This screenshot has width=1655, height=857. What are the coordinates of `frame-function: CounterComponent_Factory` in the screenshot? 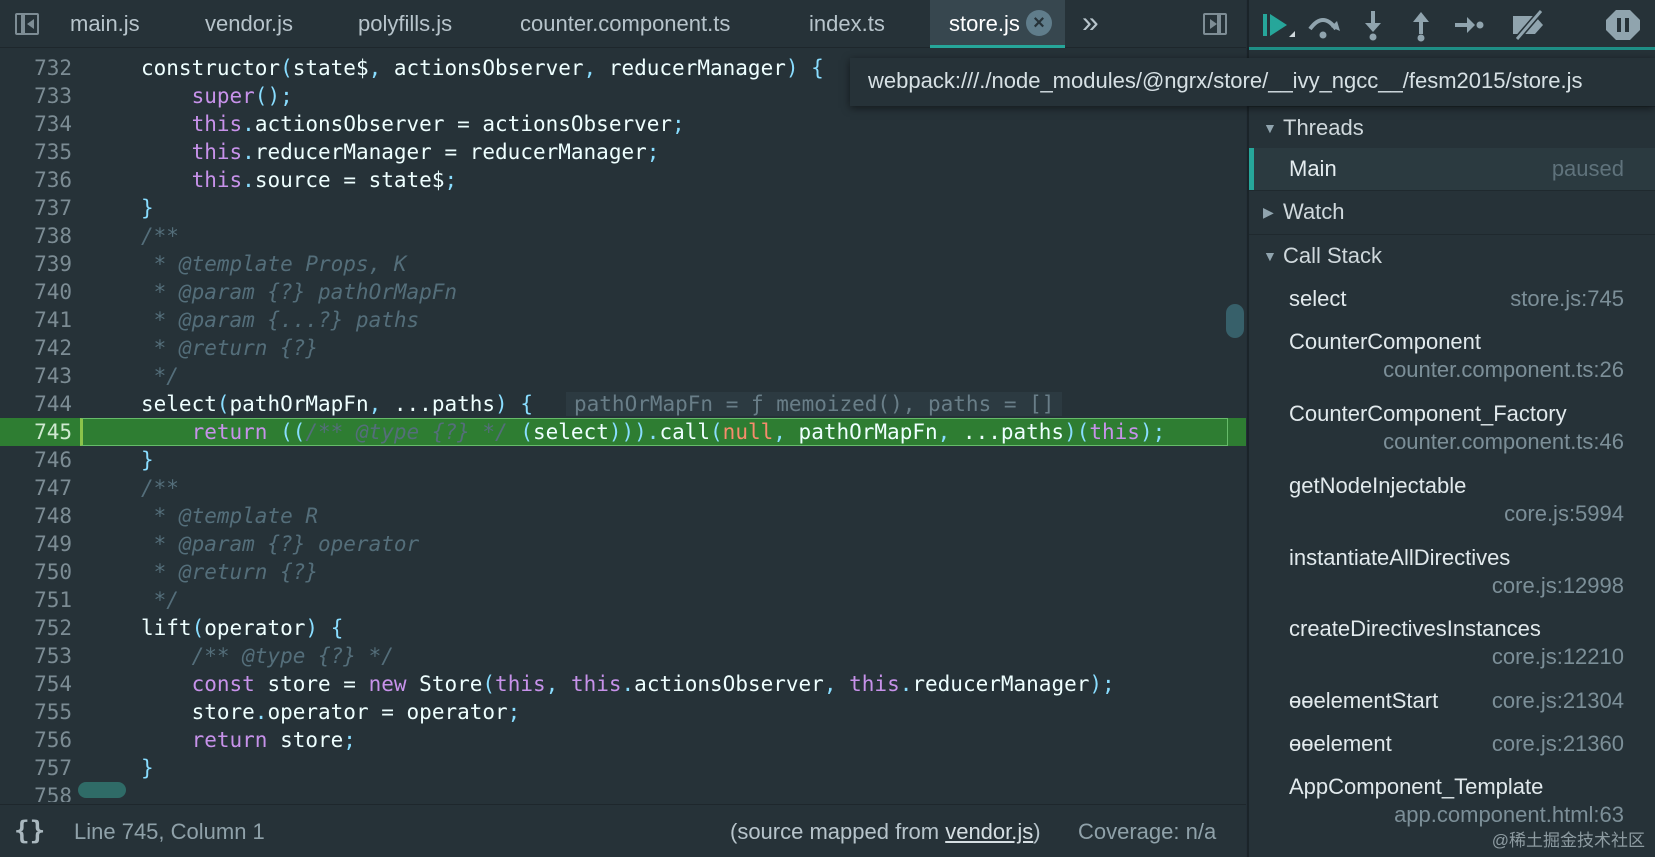 It's located at (1428, 413).